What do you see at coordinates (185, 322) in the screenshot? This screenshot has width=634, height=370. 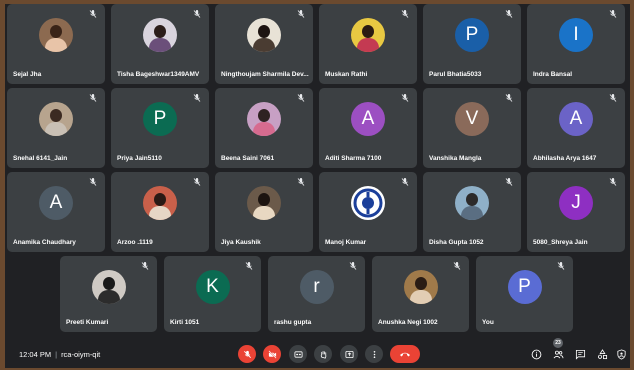 I see `participant-name: Kirti 1051` at bounding box center [185, 322].